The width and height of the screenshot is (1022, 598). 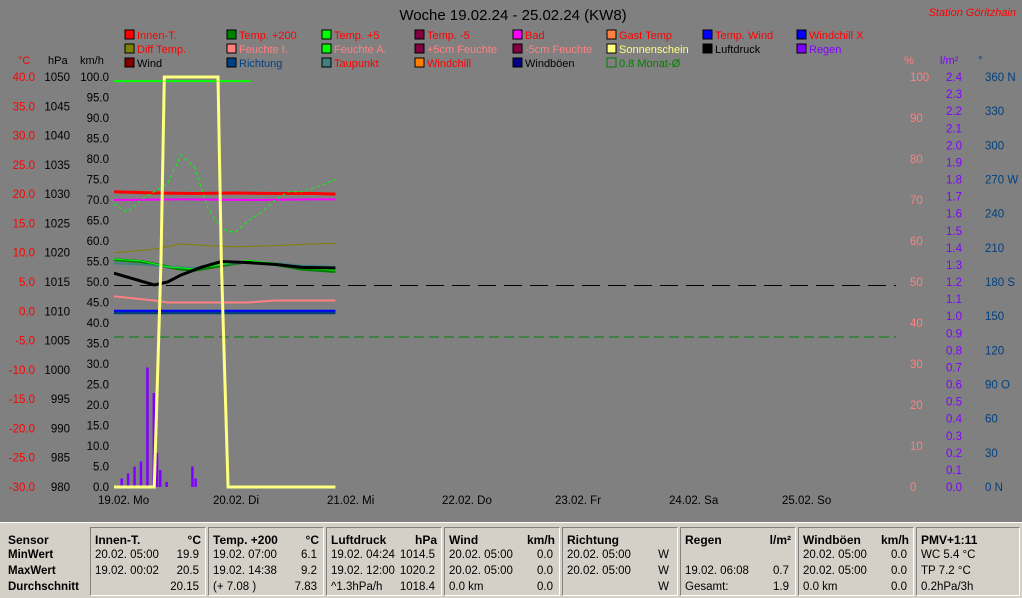 What do you see at coordinates (991, 454) in the screenshot?
I see `deg-tick-label: 30` at bounding box center [991, 454].